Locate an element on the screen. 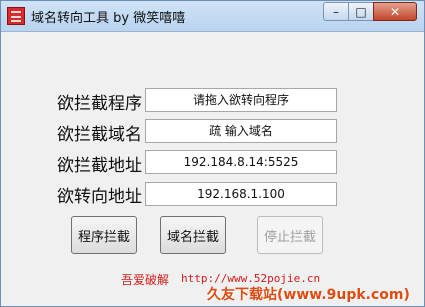 This screenshot has height=307, width=425. maximize-button: □ is located at coordinates (361, 11).